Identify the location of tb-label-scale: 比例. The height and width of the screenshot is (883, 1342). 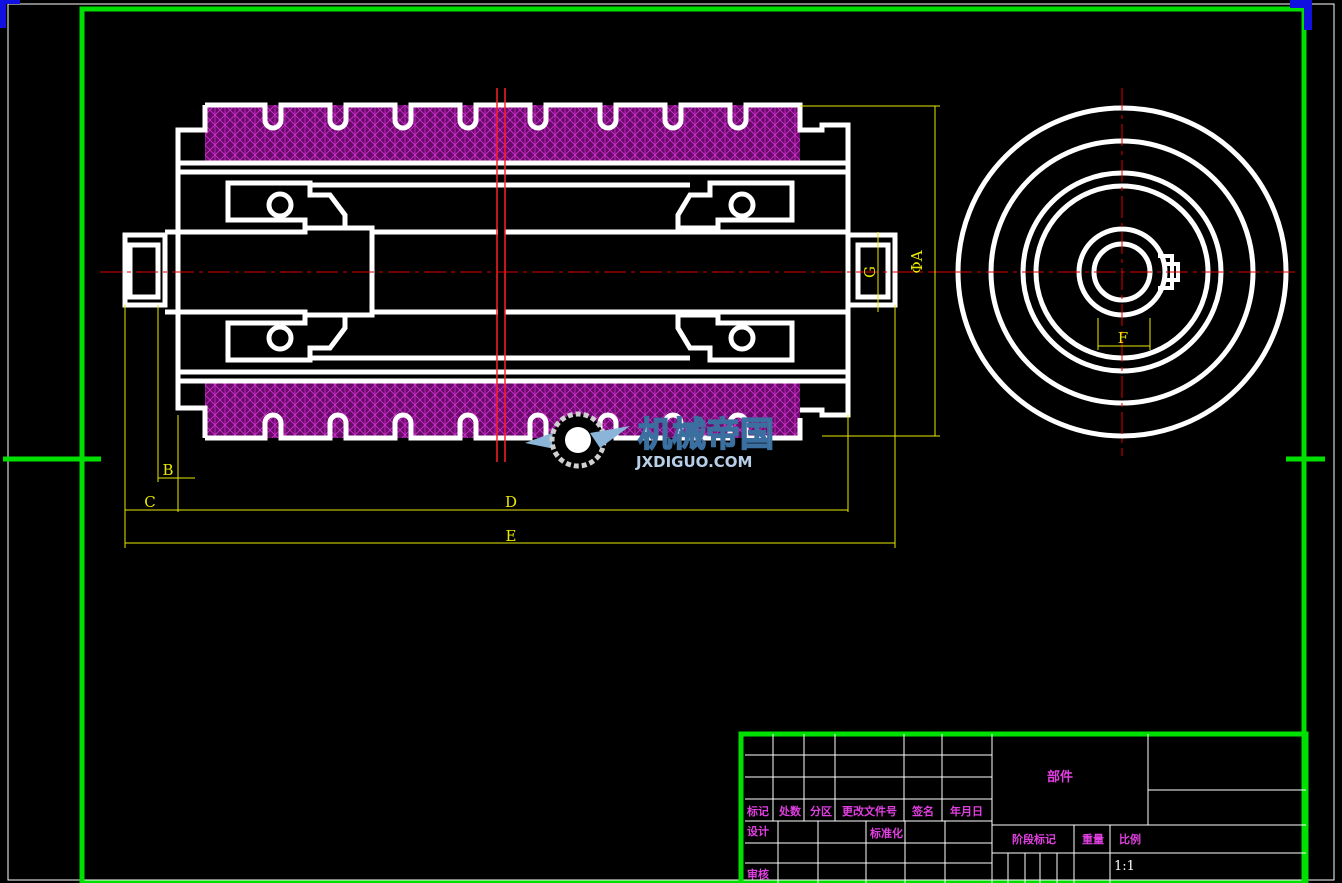
(1130, 839).